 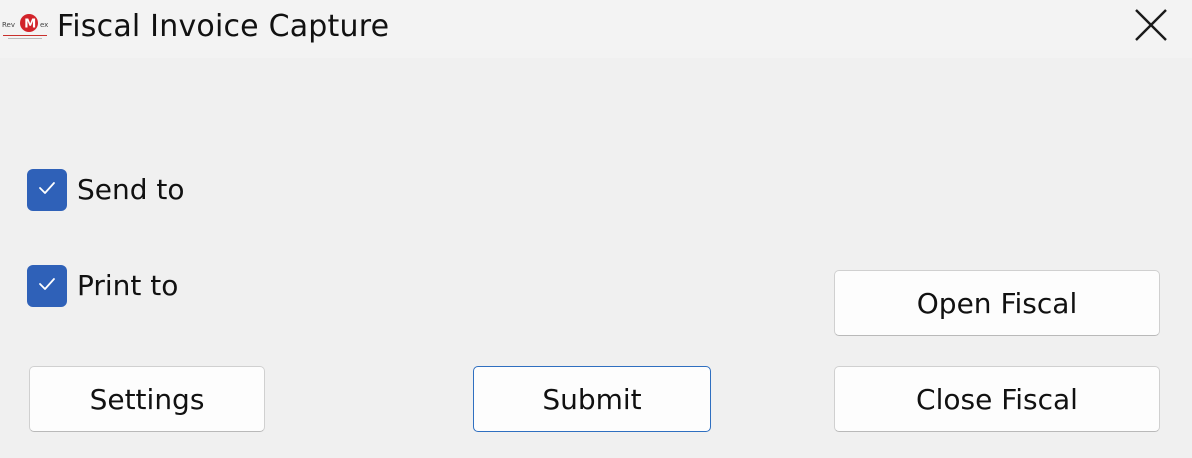 What do you see at coordinates (8, 25) in the screenshot?
I see `svg-text: Rev` at bounding box center [8, 25].